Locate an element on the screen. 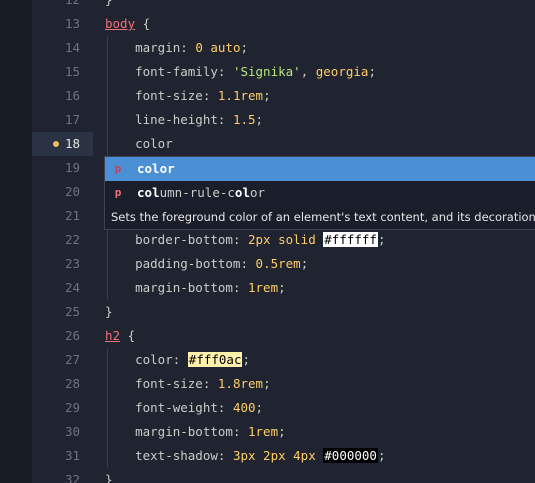 The image size is (535, 483). line-number: 32 is located at coordinates (72, 477).